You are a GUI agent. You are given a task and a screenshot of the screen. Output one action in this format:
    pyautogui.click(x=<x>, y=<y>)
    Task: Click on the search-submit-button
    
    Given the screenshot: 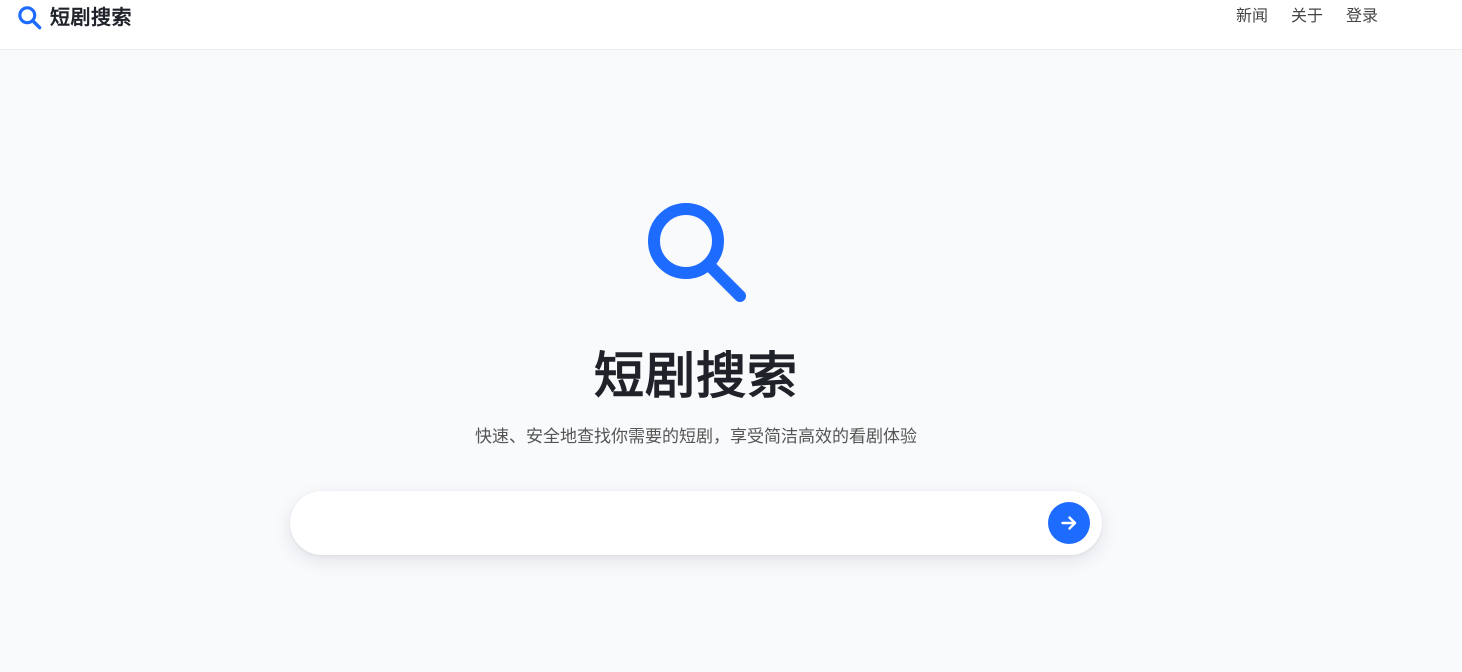 What is the action you would take?
    pyautogui.click(x=1069, y=523)
    